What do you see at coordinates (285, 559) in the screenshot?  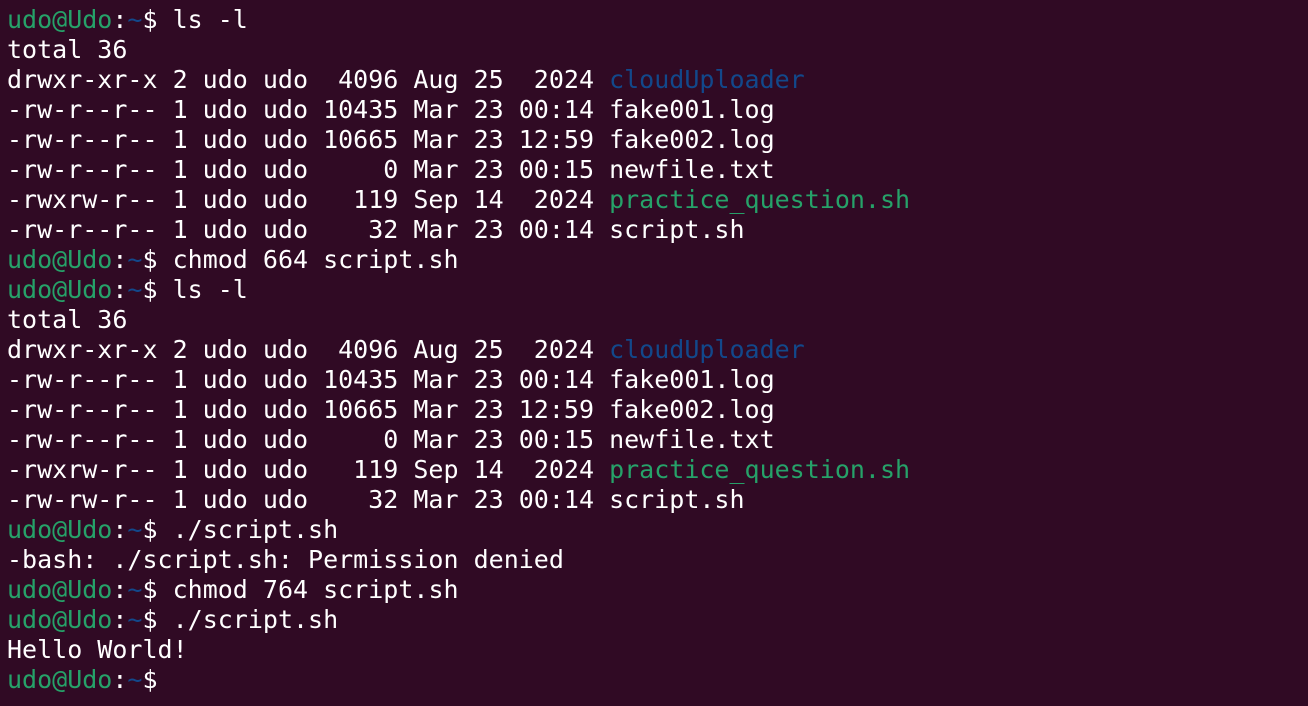 I see `text-segment: -bash: ./script.sh: Permission denied` at bounding box center [285, 559].